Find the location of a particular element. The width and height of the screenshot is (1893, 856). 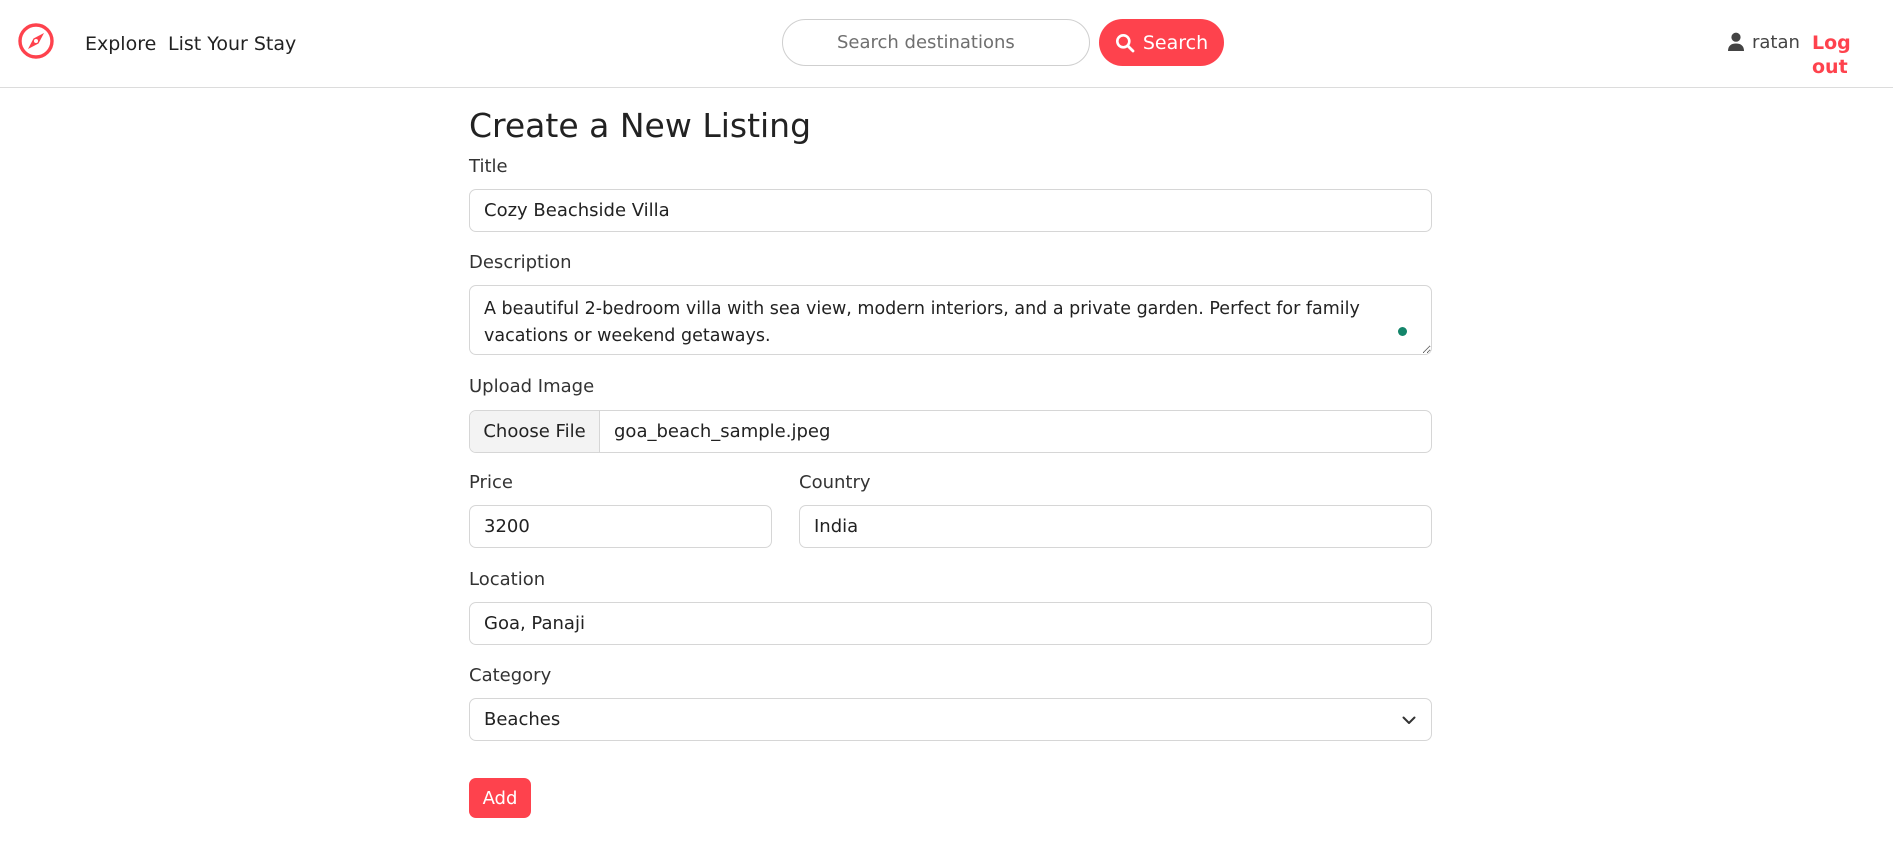

title-label: Title is located at coordinates (488, 166).